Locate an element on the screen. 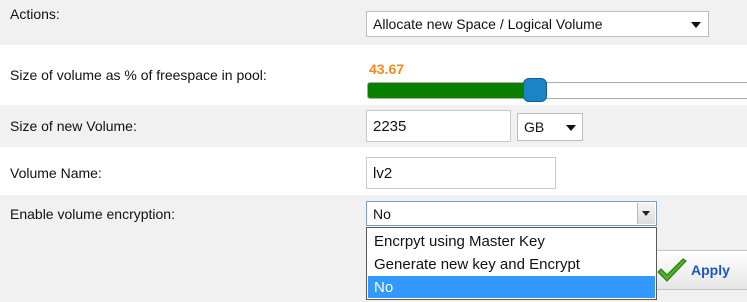 This screenshot has height=302, width=747. encryption-label: Enable volume encryption: is located at coordinates (92, 214).